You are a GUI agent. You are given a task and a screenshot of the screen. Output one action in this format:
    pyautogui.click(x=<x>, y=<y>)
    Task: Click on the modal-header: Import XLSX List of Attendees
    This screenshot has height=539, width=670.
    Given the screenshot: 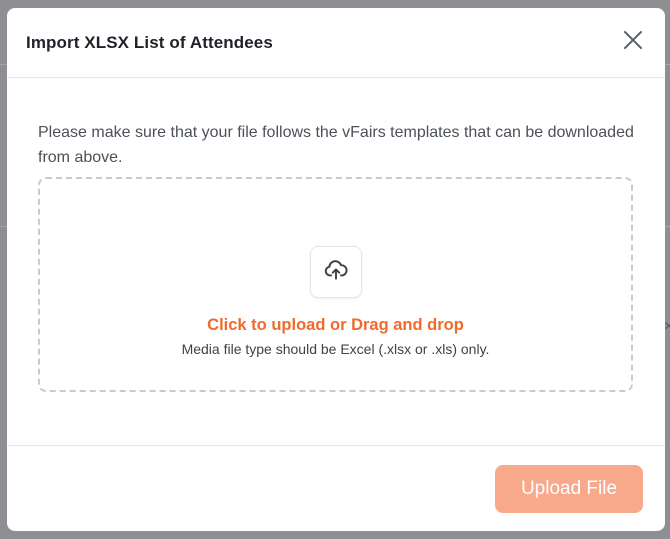 What is the action you would take?
    pyautogui.click(x=336, y=43)
    